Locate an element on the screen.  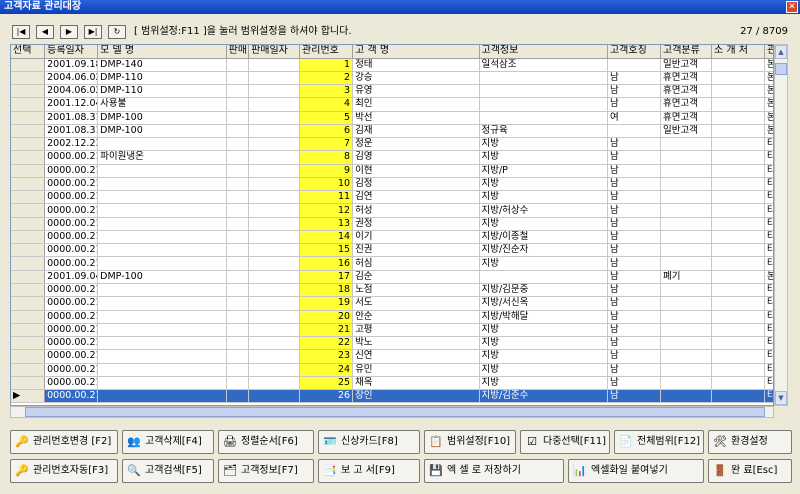
action-button: 🗂 고객정보[F7] is located at coordinates (266, 471).